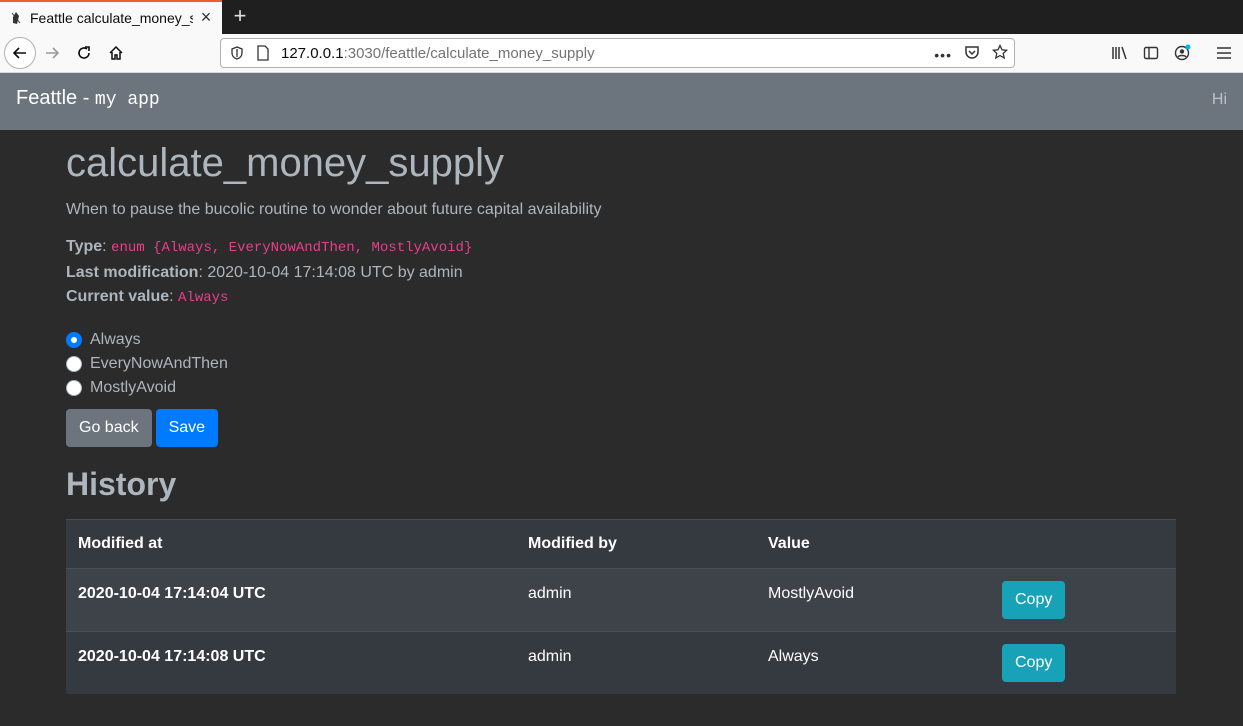 The image size is (1243, 726). I want to click on type-label: Type, so click(84, 246).